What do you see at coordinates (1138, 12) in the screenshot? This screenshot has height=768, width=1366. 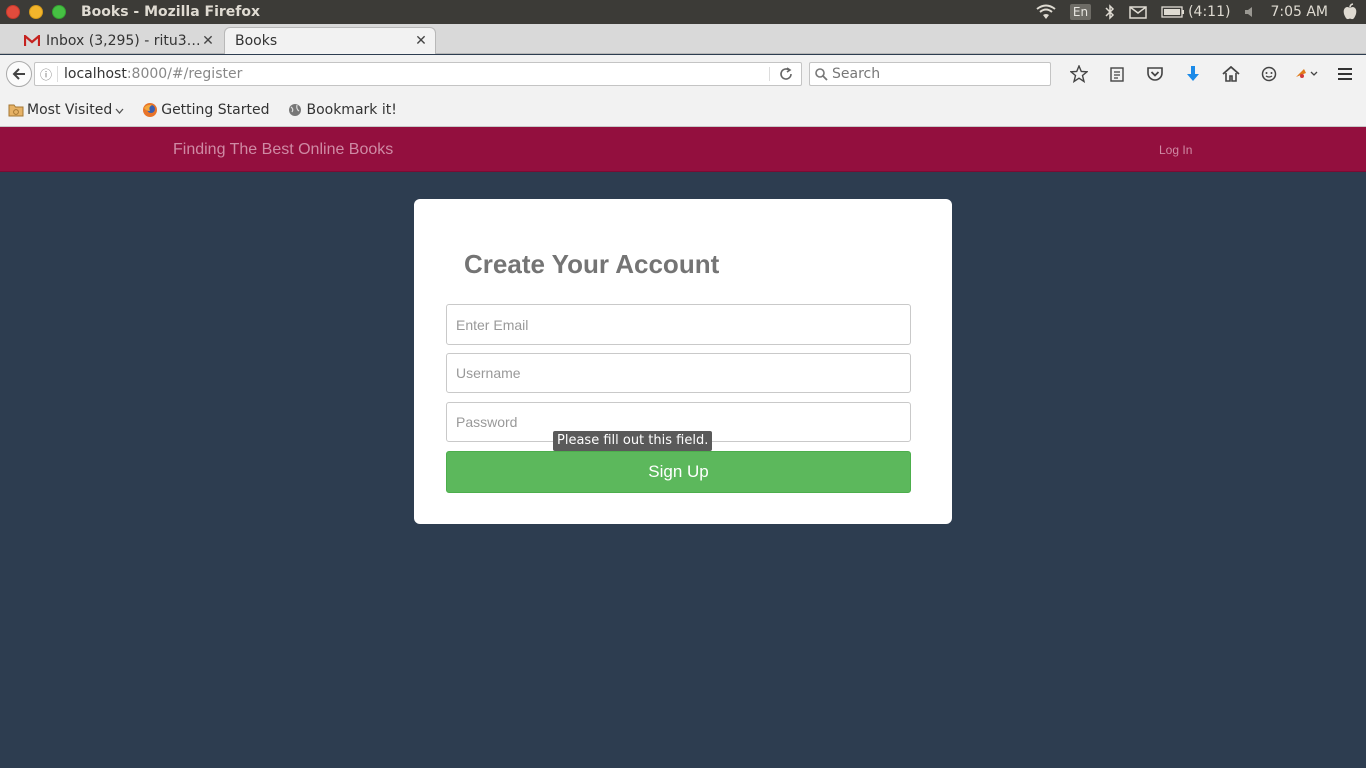 I see `mail-icon` at bounding box center [1138, 12].